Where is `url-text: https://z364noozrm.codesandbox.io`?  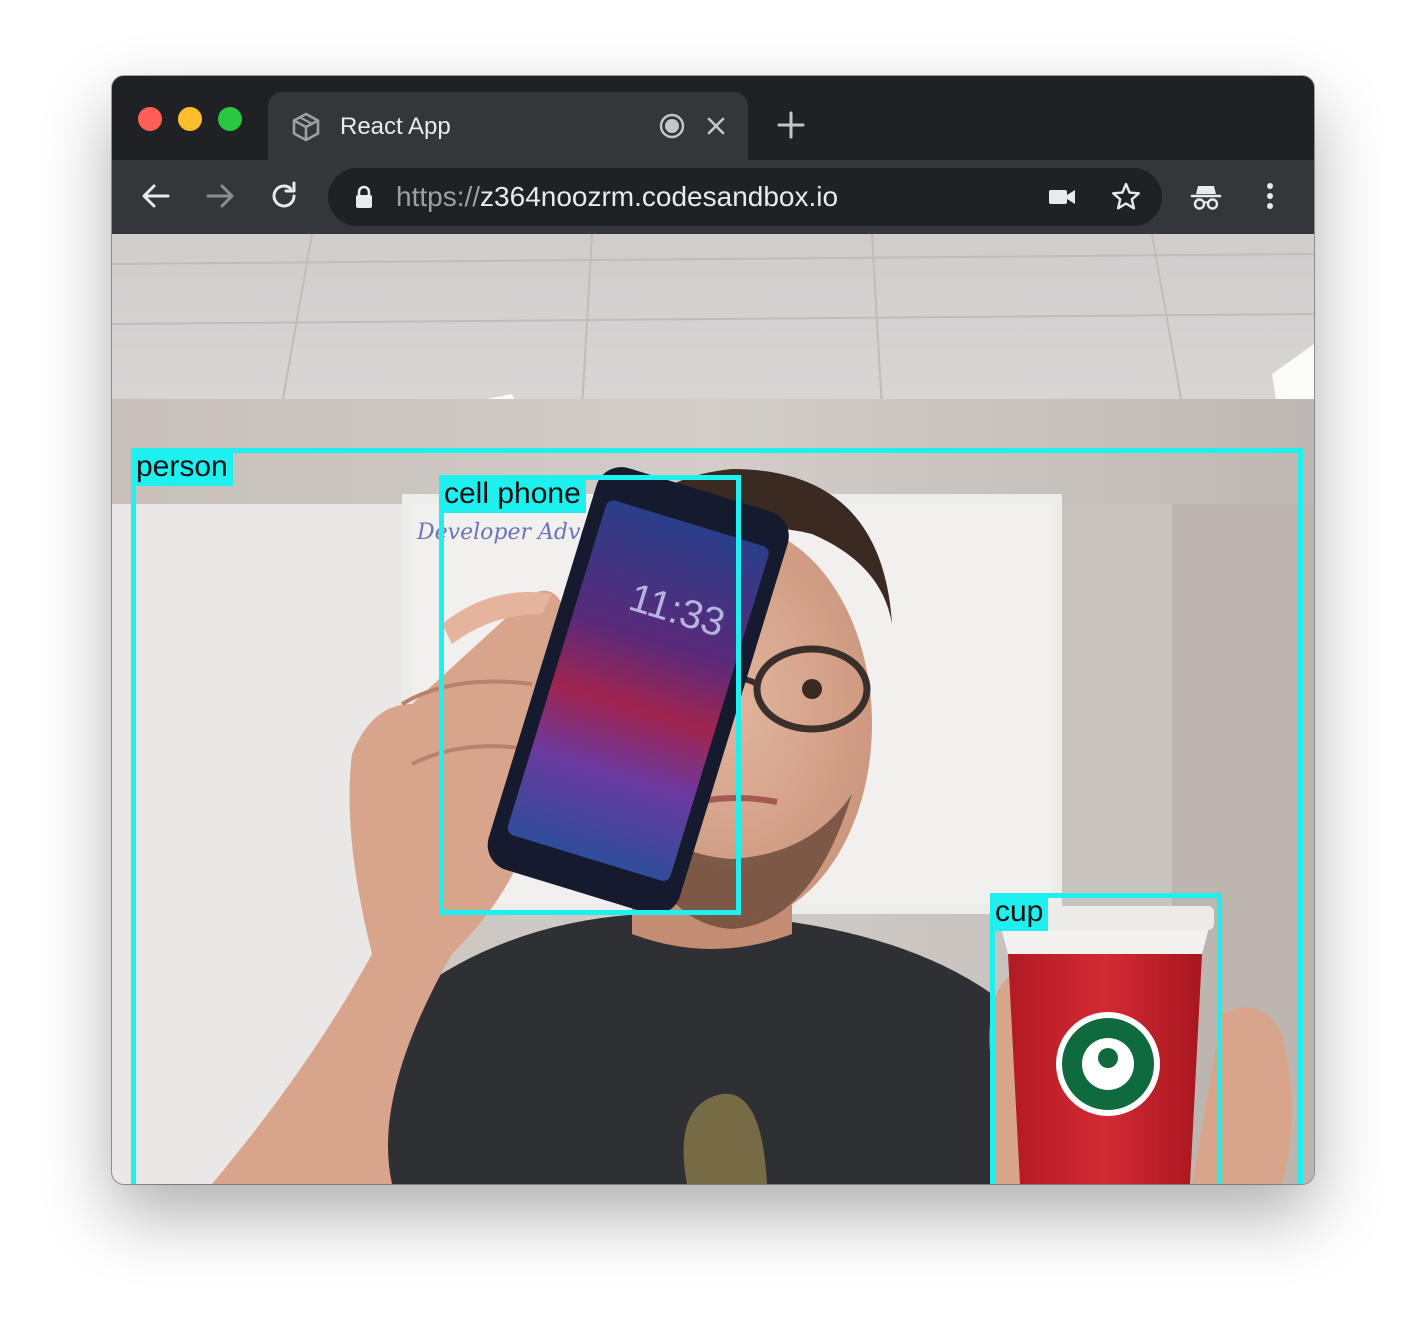
url-text: https://z364noozrm.codesandbox.io is located at coordinates (617, 196).